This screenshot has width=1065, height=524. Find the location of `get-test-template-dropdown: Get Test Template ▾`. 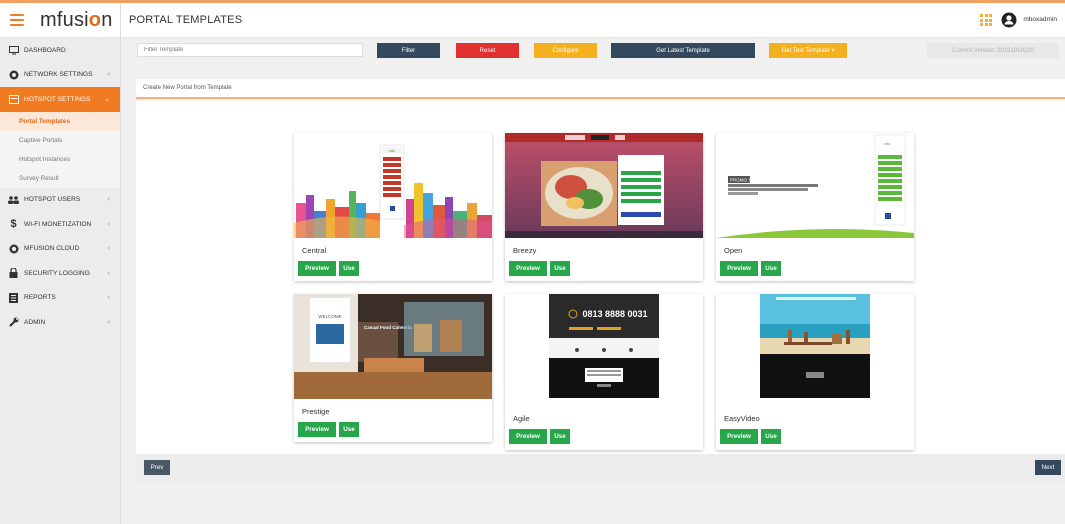

get-test-template-dropdown: Get Test Template ▾ is located at coordinates (808, 50).